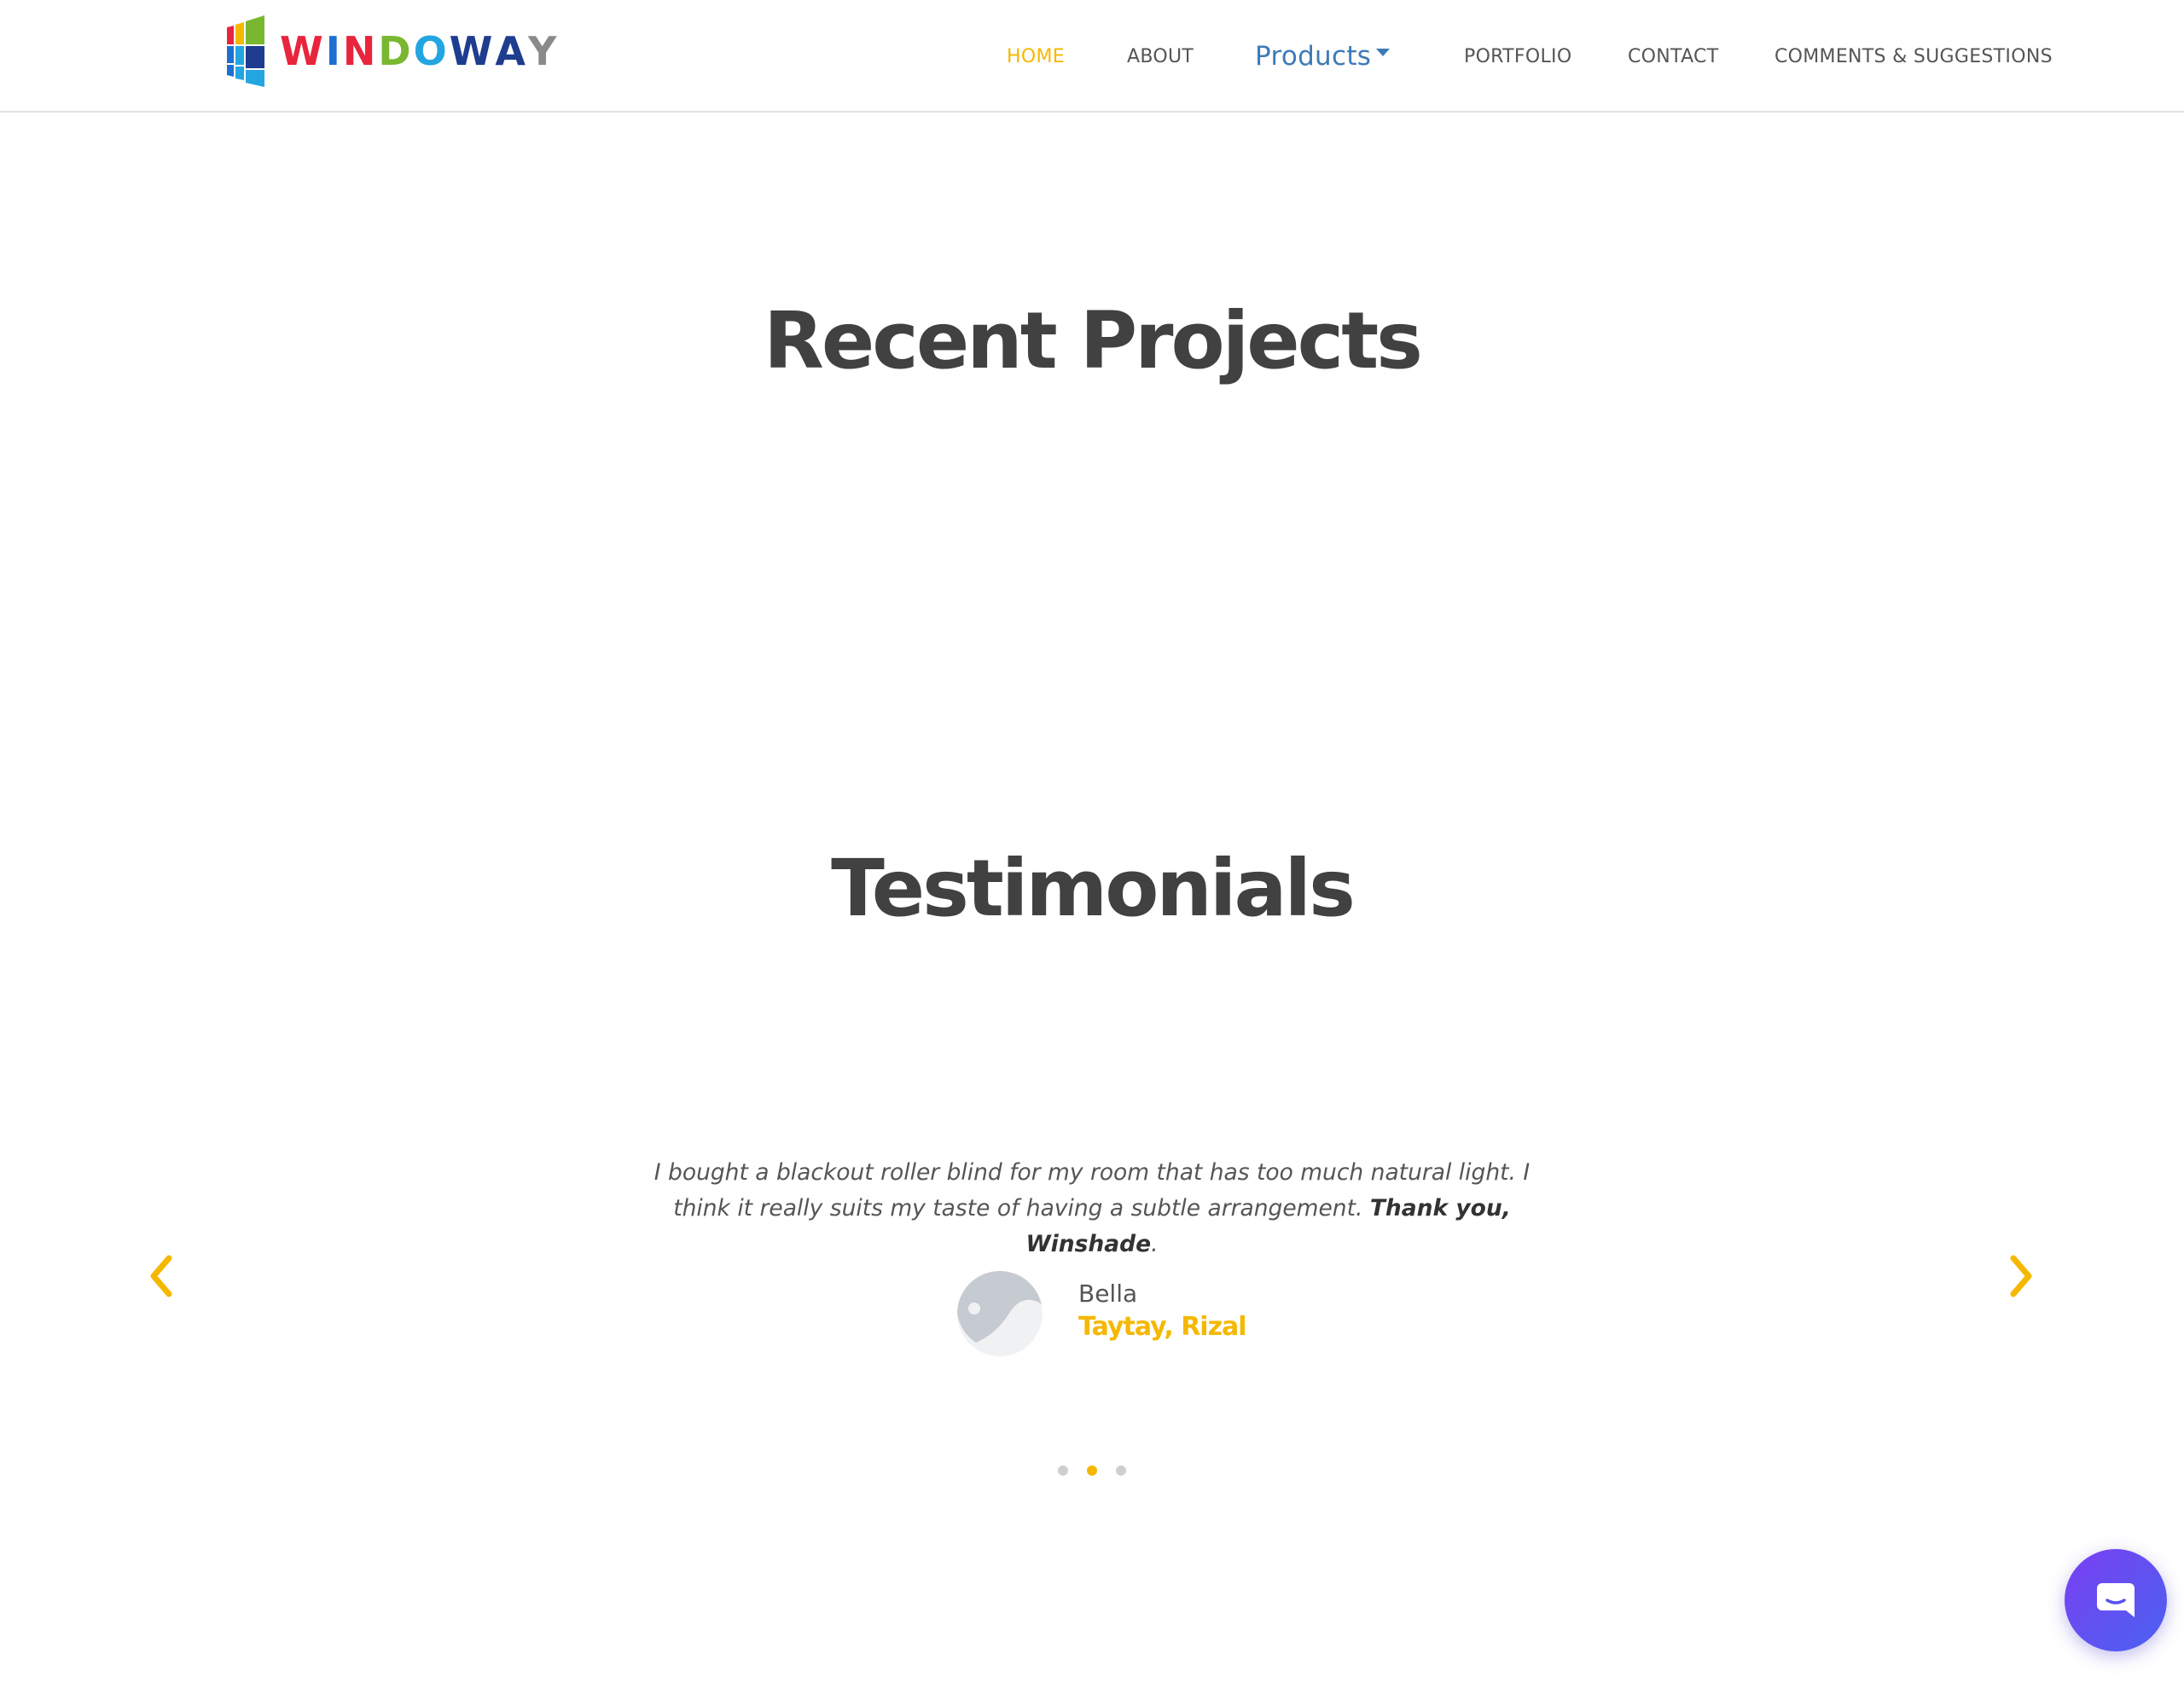 This screenshot has width=2184, height=1706. Describe the element at coordinates (1673, 57) in the screenshot. I see `nav-contact: CONTACT` at that location.